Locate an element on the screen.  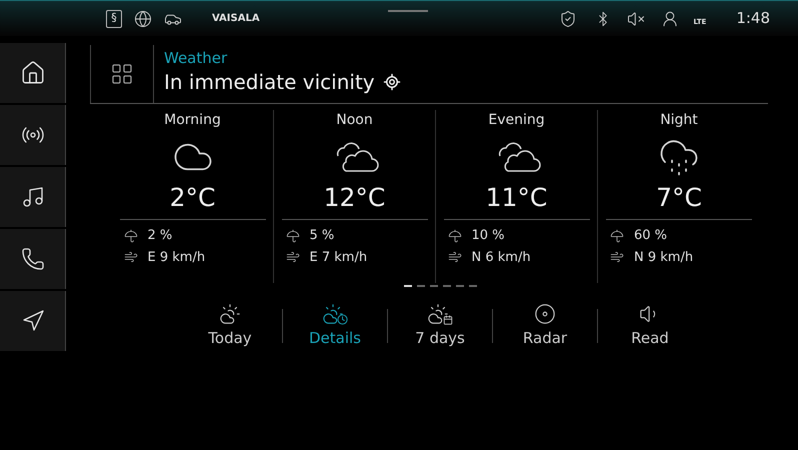
phone-icon is located at coordinates (32, 259).